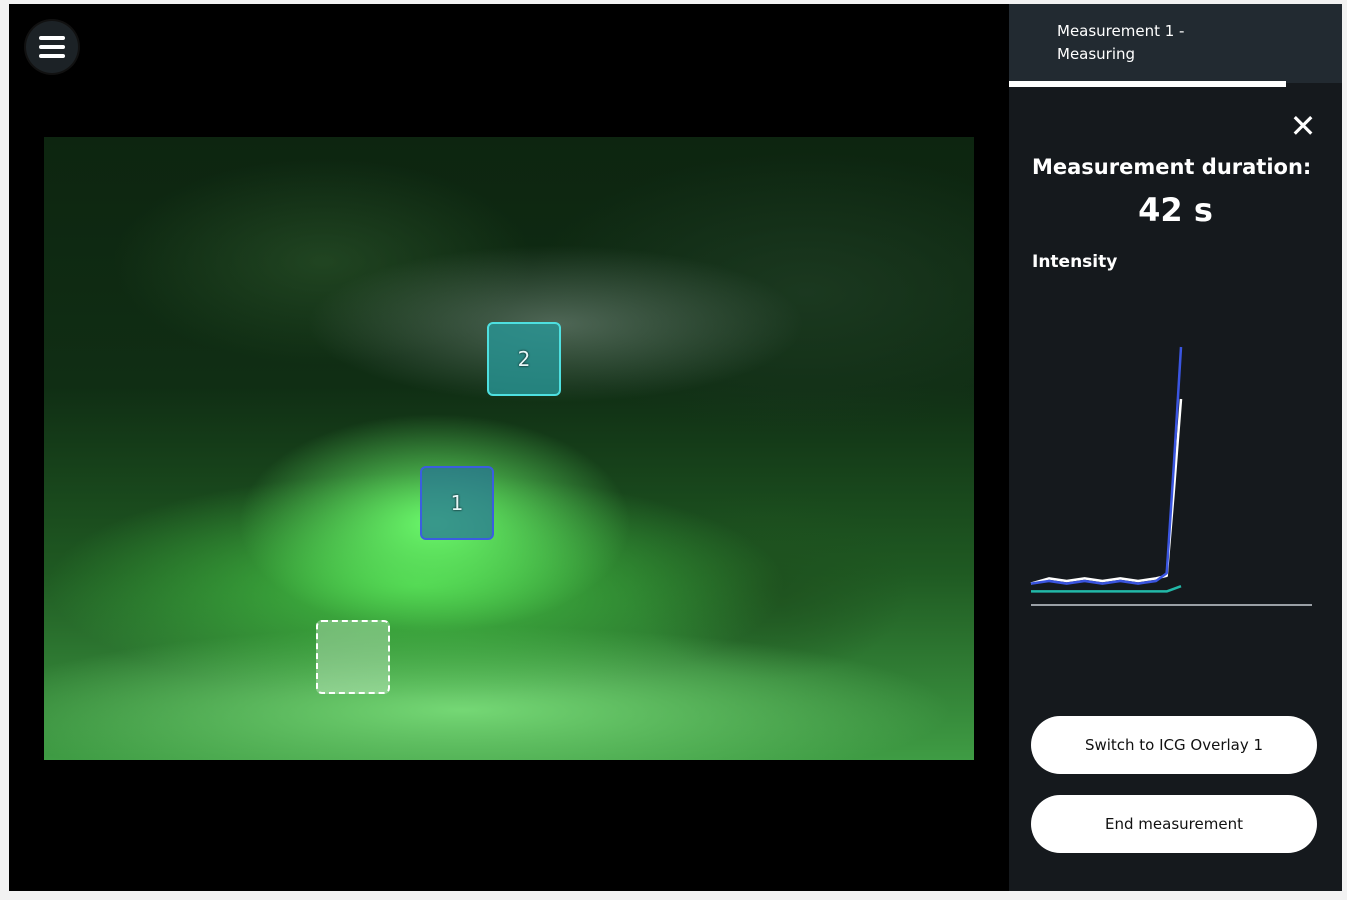  I want to click on roi-box-2: 2, so click(524, 359).